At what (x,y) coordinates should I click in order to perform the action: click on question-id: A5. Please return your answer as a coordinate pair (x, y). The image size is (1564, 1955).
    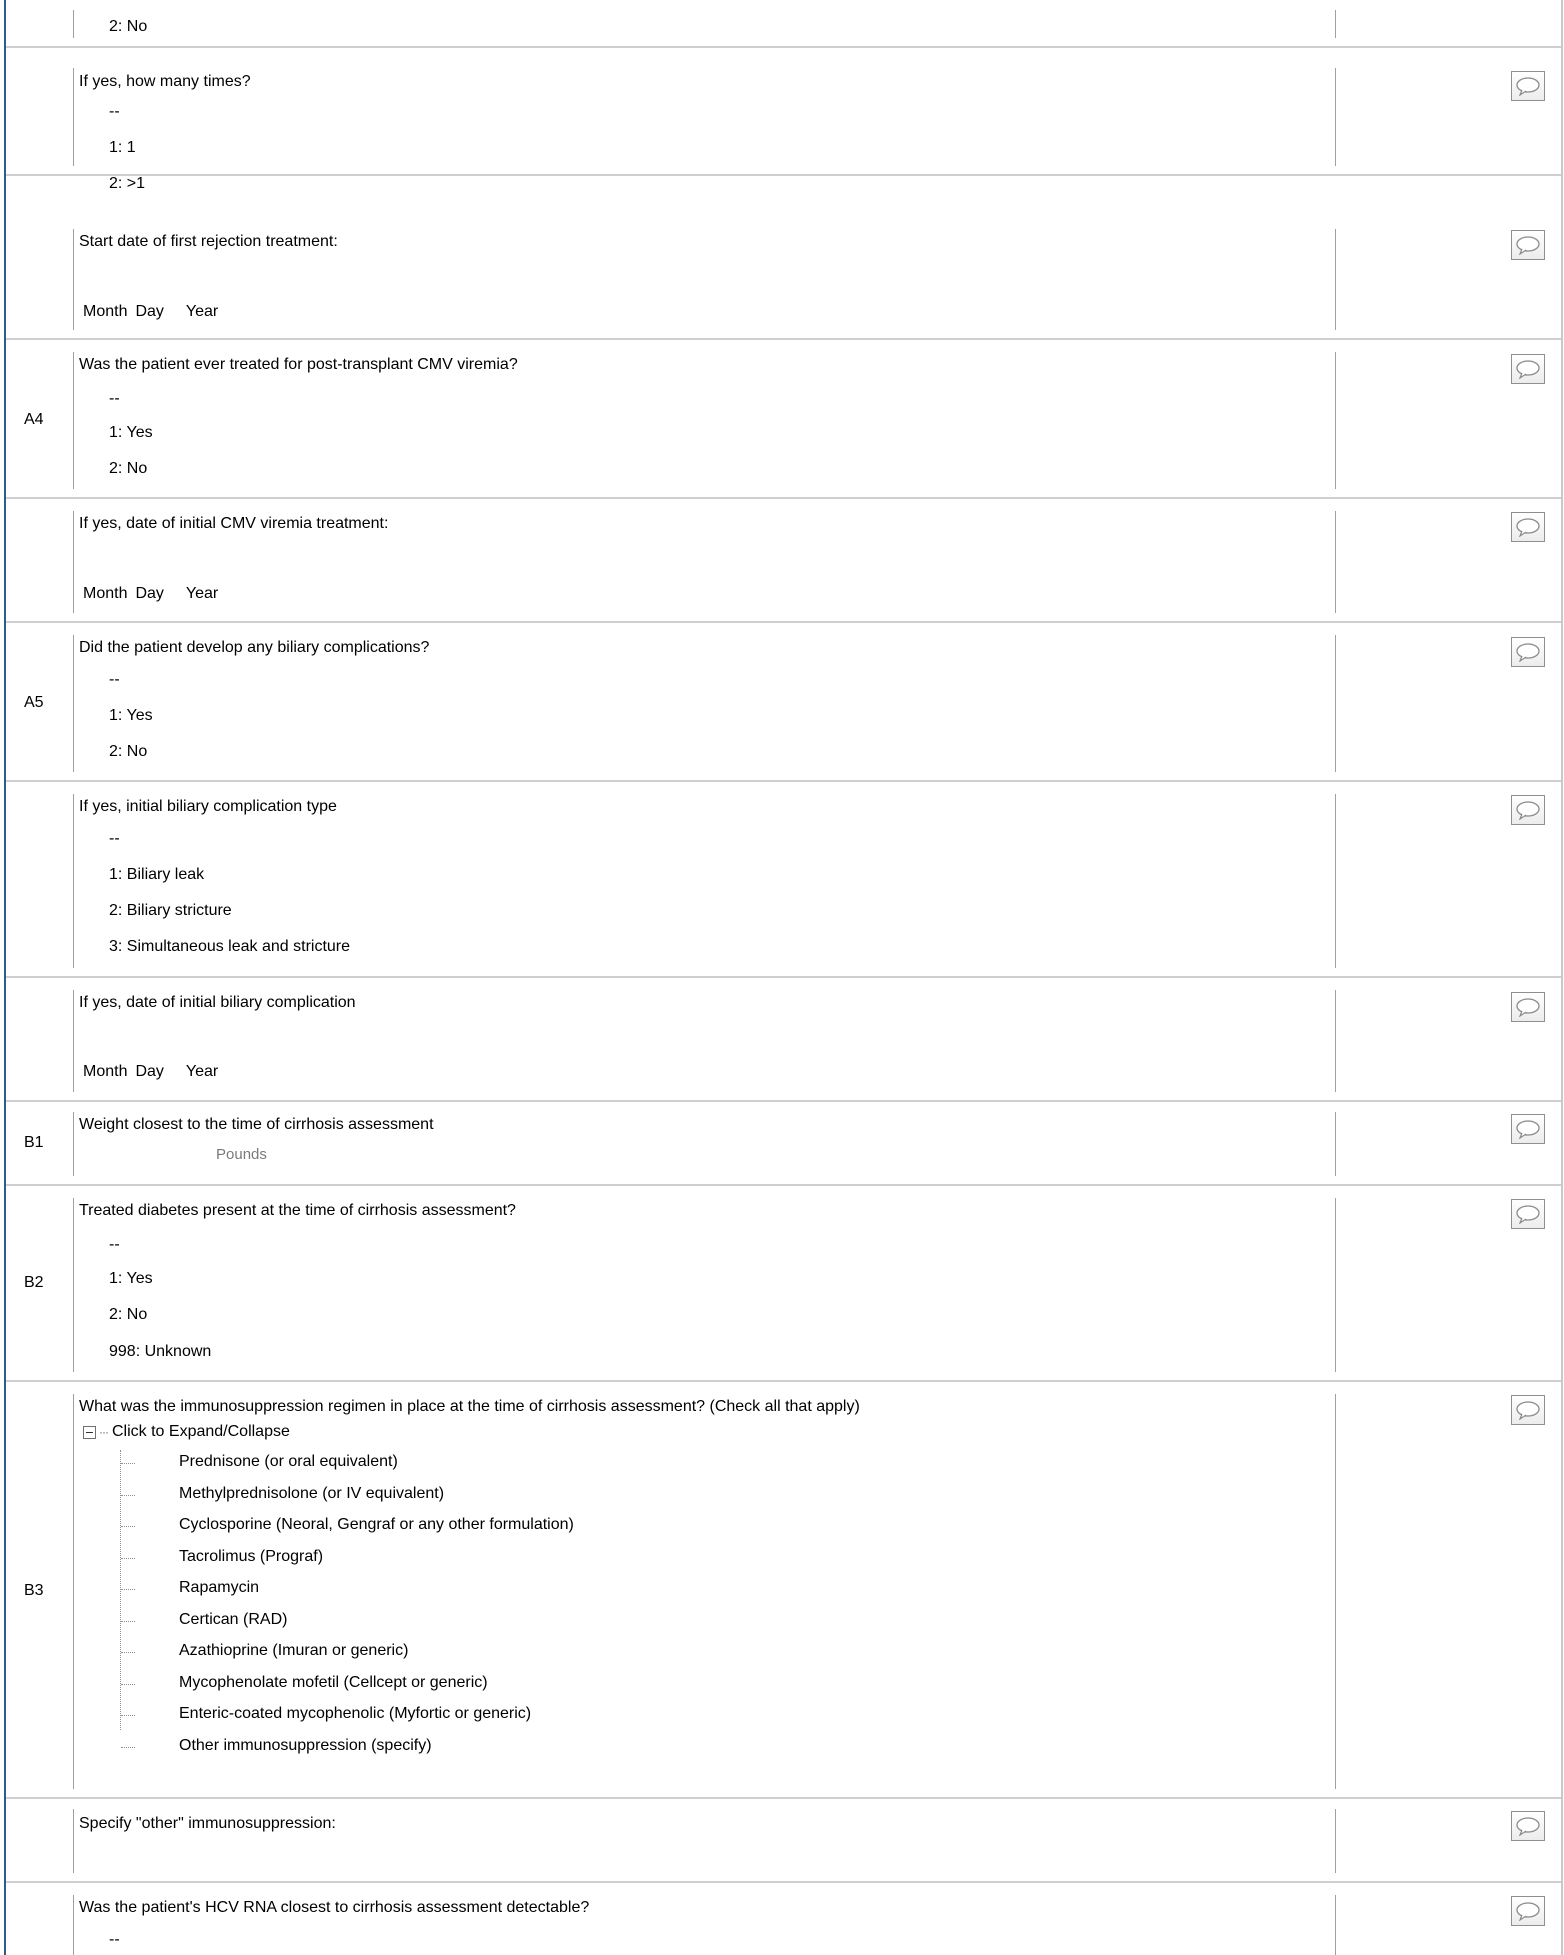
    Looking at the image, I should click on (34, 702).